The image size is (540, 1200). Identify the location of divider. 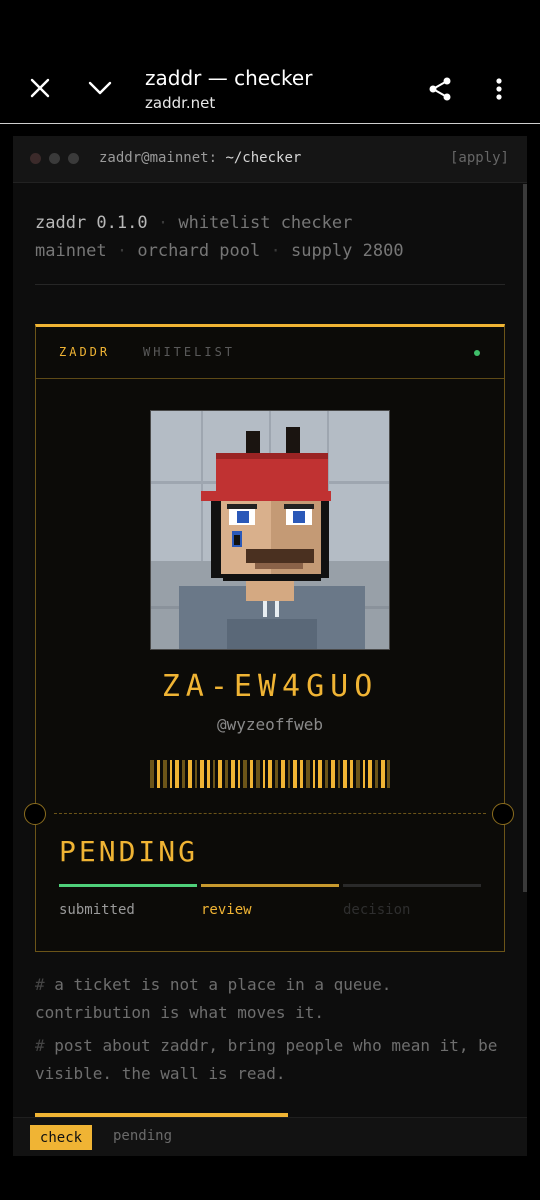
(270, 284).